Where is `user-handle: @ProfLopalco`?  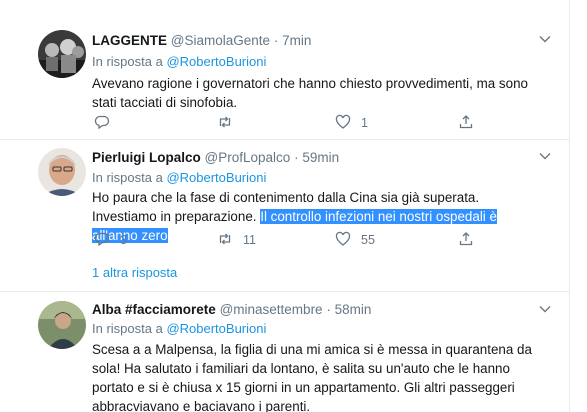
user-handle: @ProfLopalco is located at coordinates (248, 157).